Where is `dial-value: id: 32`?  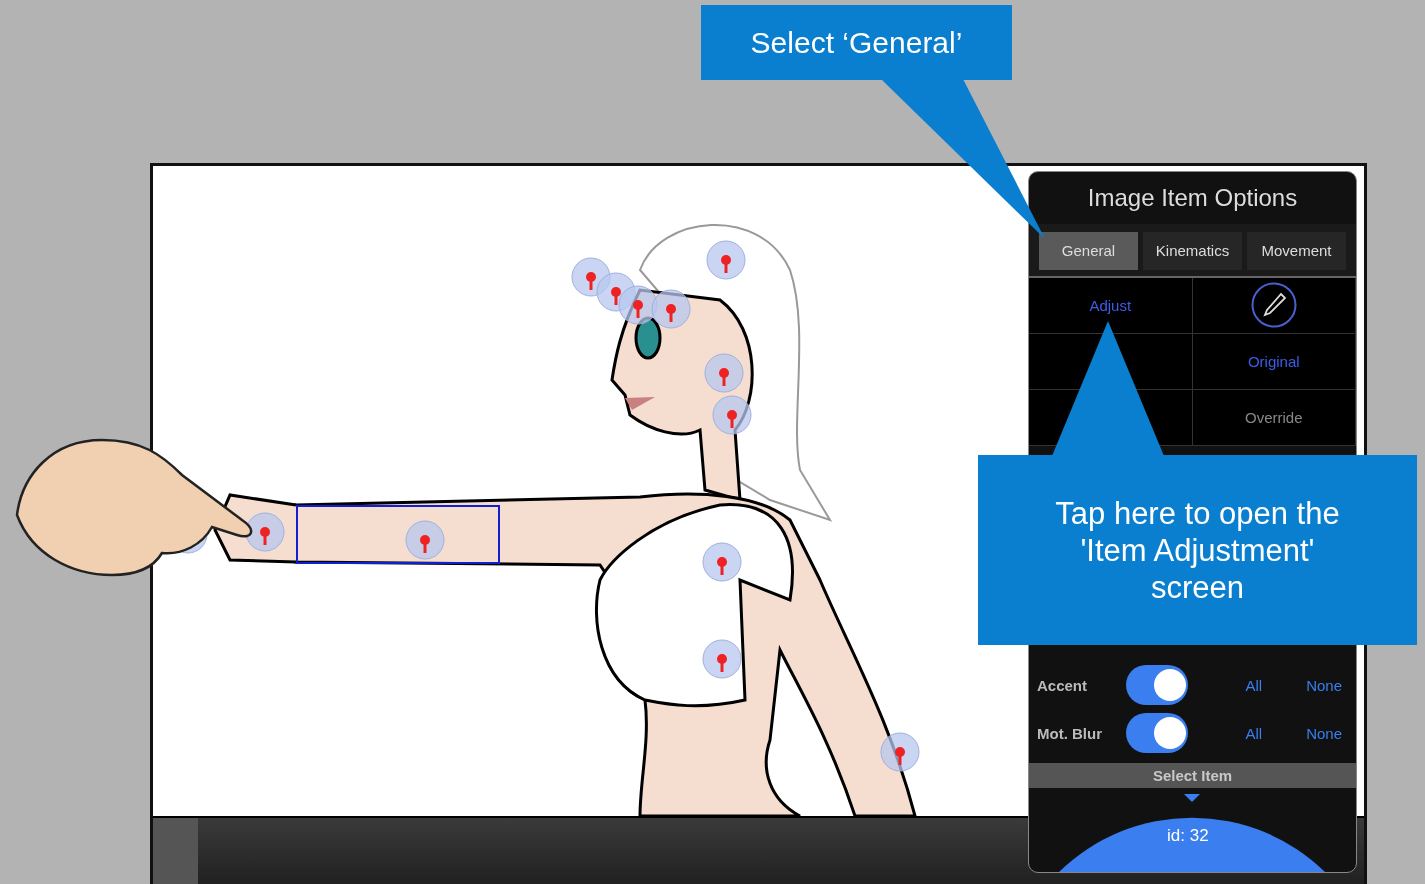
dial-value: id: 32 is located at coordinates (1188, 836).